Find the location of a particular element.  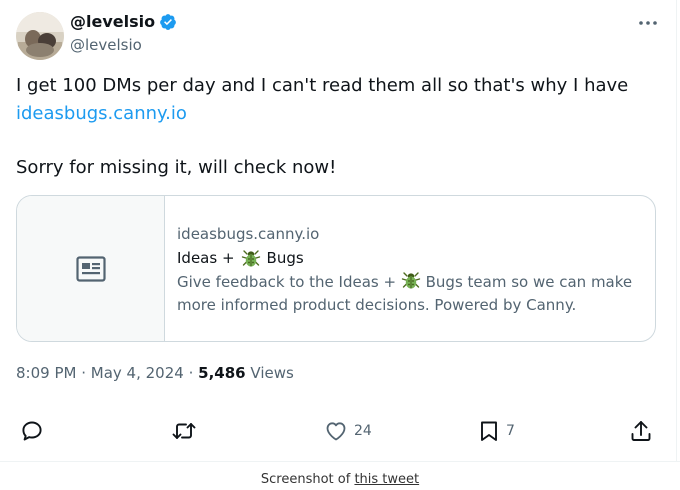

link-preview-thumbnail is located at coordinates (91, 268).